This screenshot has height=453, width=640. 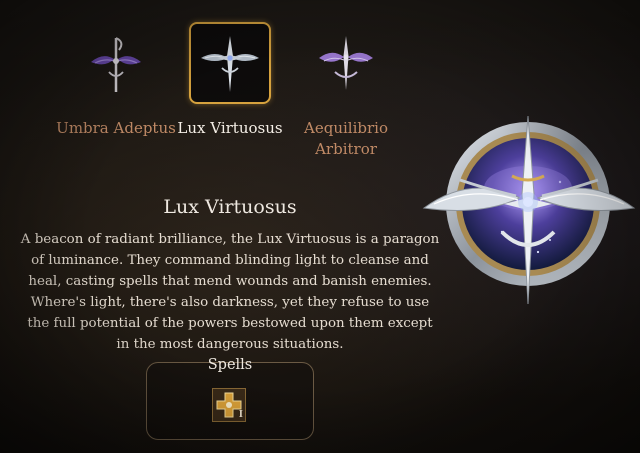 What do you see at coordinates (529, 210) in the screenshot?
I see `lux-virtuosus-large-emblem-icon` at bounding box center [529, 210].